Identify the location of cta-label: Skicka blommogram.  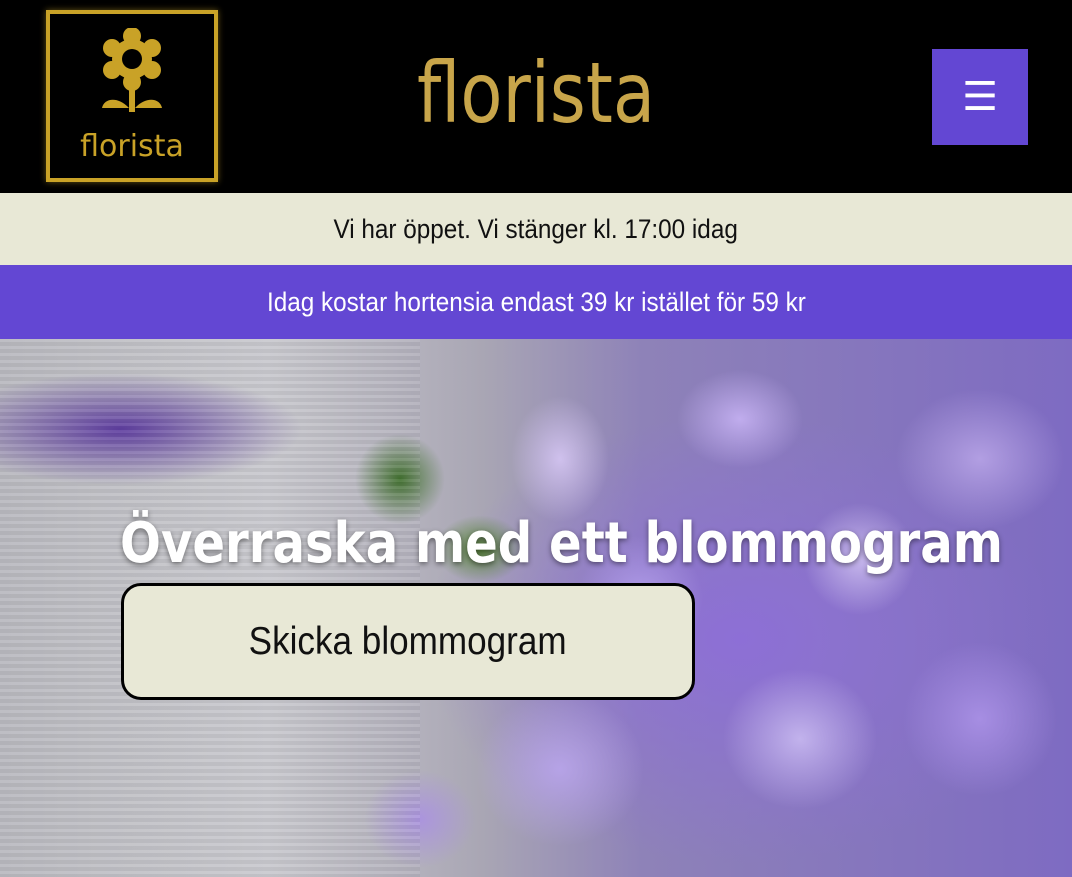
(408, 641).